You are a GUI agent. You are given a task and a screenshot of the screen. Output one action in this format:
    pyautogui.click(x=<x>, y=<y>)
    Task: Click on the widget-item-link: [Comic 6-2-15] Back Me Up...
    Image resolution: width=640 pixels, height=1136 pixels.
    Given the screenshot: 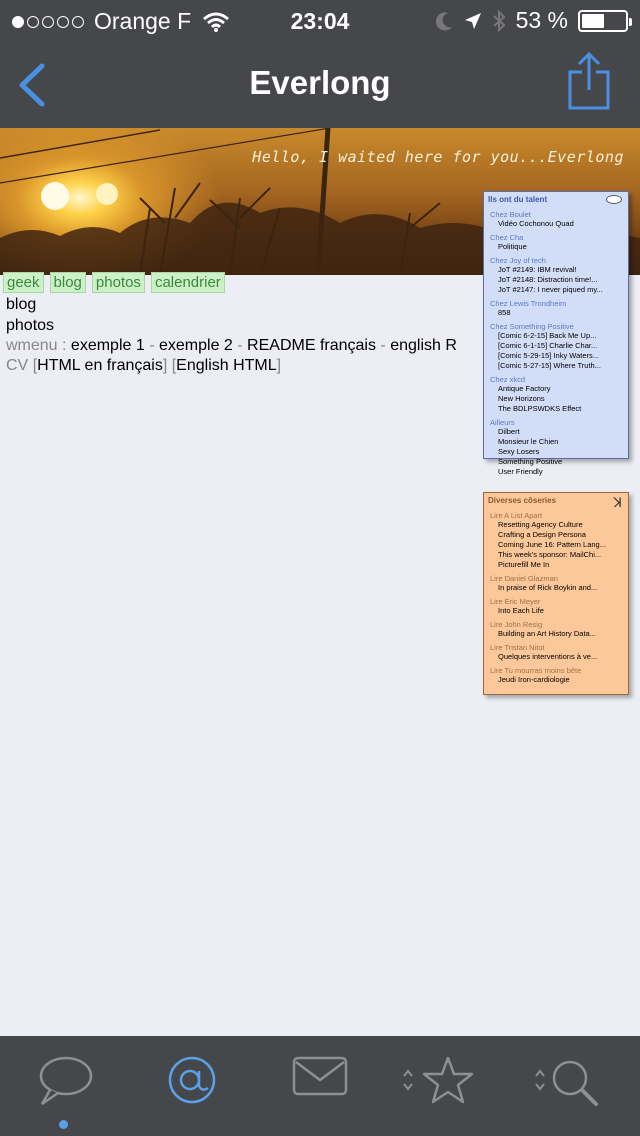 What is the action you would take?
    pyautogui.click(x=556, y=336)
    